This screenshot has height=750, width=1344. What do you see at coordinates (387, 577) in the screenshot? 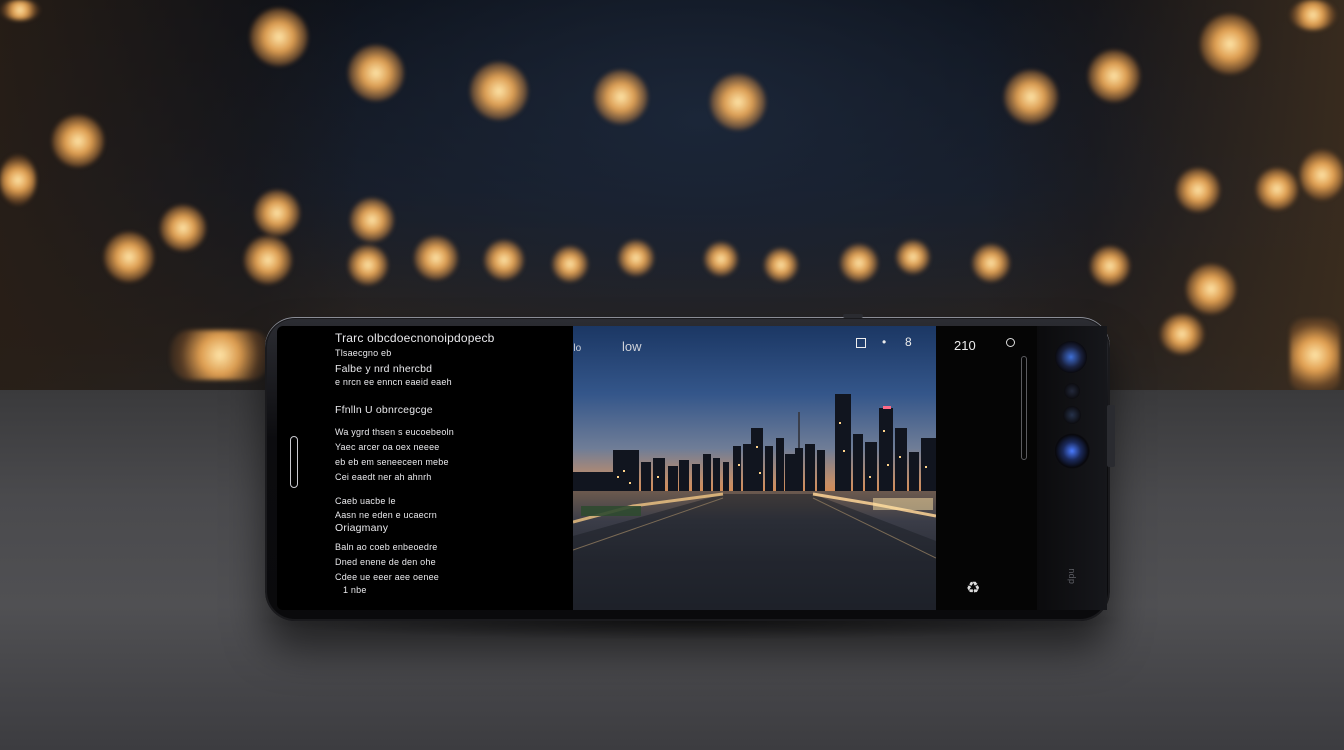
I see `text-line: Cdee ue eeer aee oenee` at bounding box center [387, 577].